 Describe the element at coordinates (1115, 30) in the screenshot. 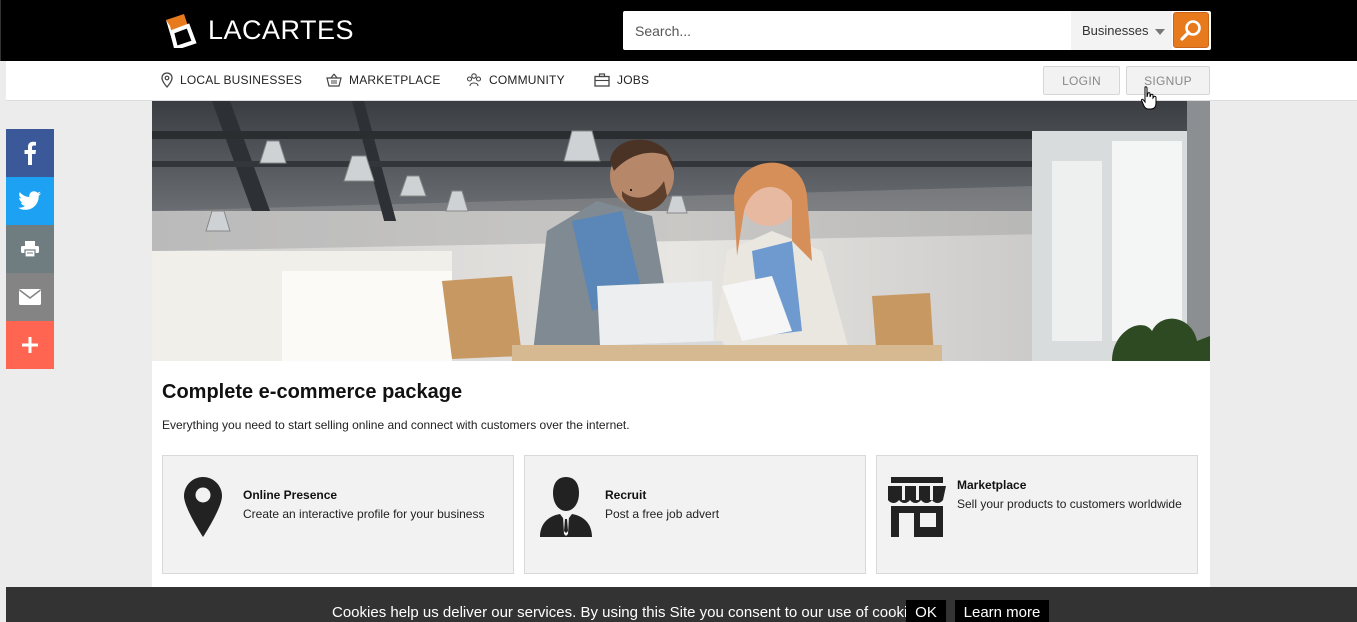

I see `search-category-label: Businesses` at that location.